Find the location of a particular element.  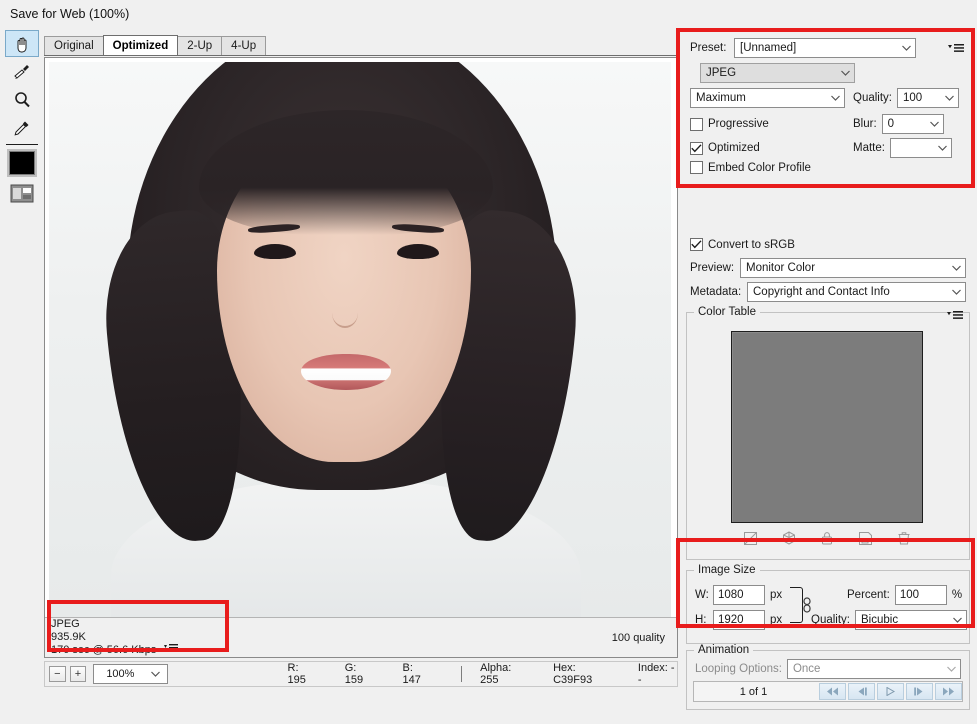

quality-row: Maximum Quality: 100 is located at coordinates (828, 98).